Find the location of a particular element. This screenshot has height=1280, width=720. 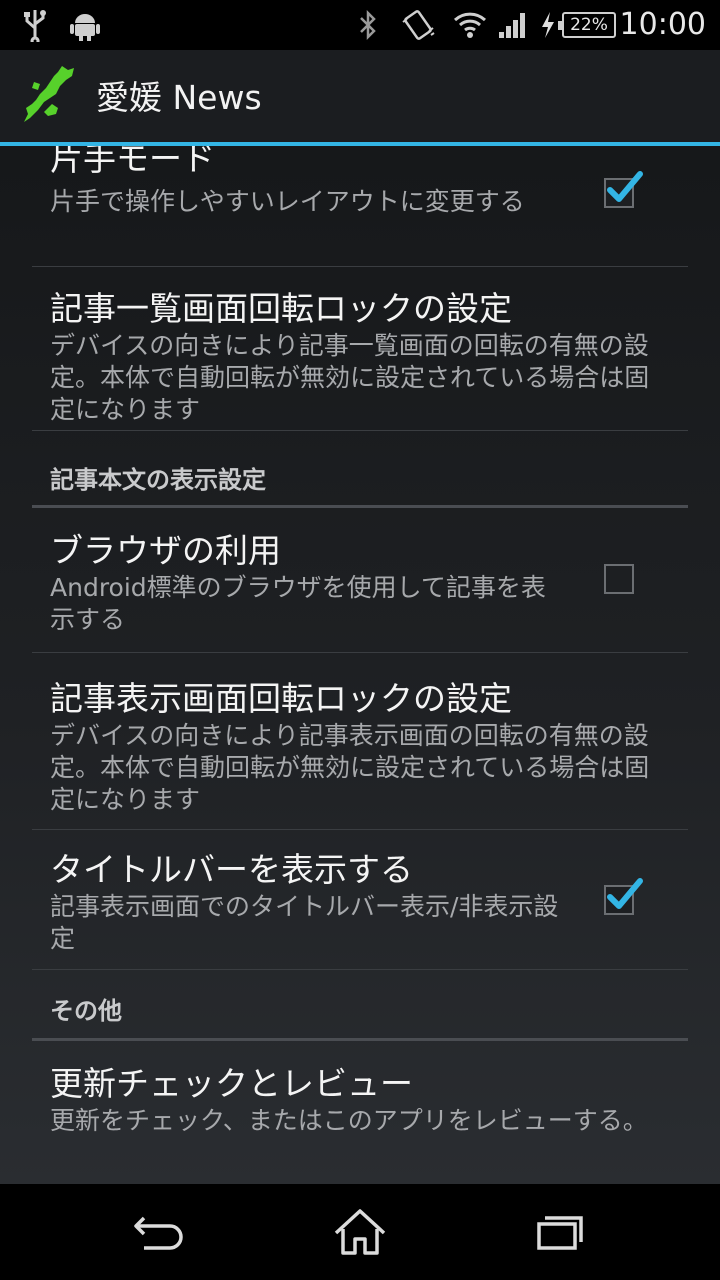

category-article-display: 記事本文の表示設定 is located at coordinates (360, 469).